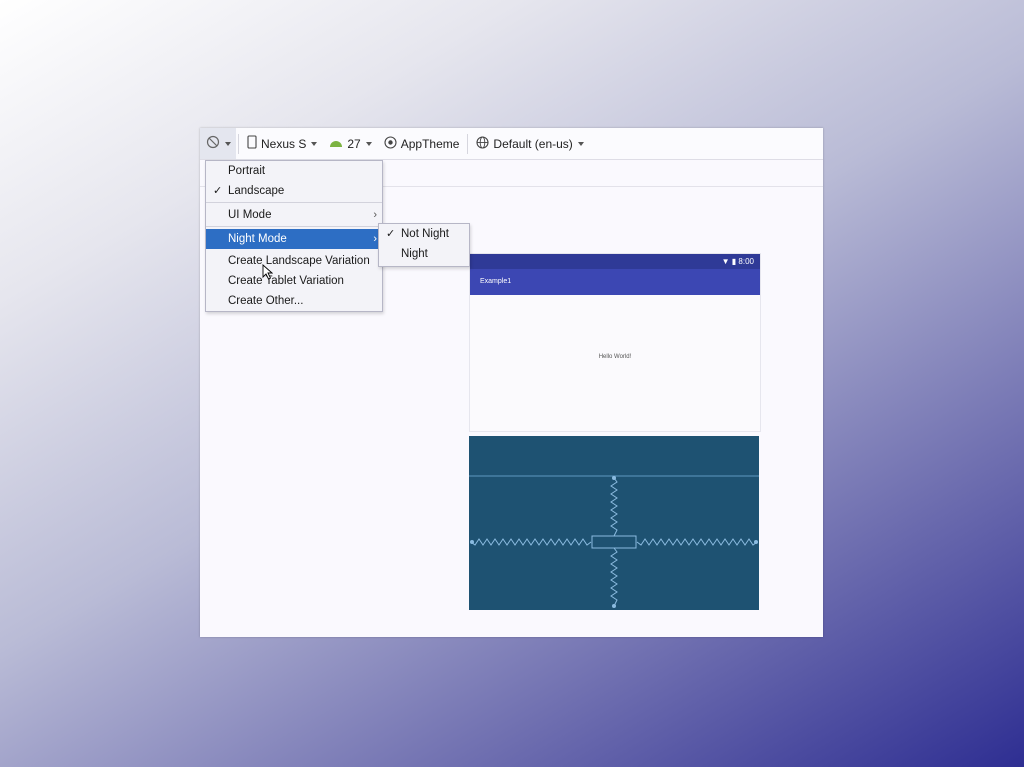  I want to click on submenu-item-label: Not Night, so click(425, 234).